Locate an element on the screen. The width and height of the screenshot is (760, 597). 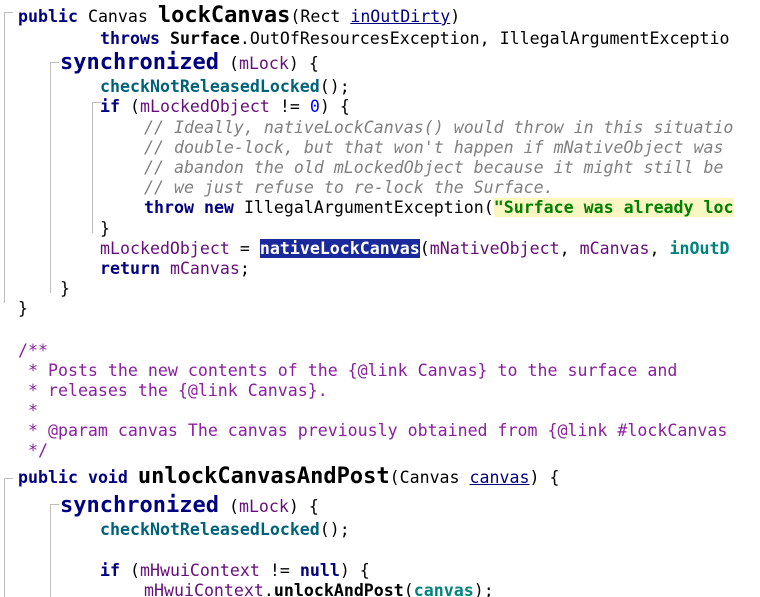
code-line: if (mLockedObject != 0) { is located at coordinates (225, 107).